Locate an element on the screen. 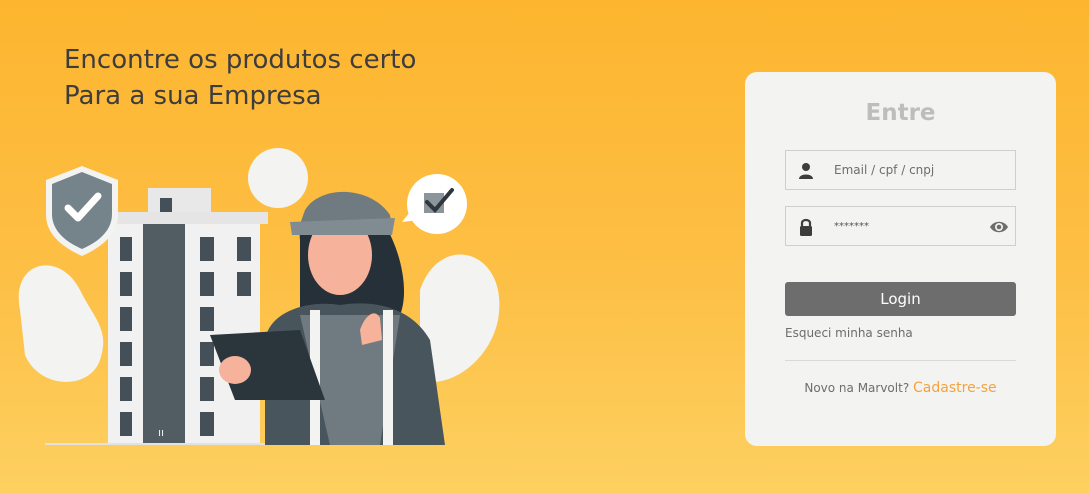 Image resolution: width=1089 pixels, height=493 pixels. signup-row: Novo na Marvolt? Cadastre-se is located at coordinates (900, 388).